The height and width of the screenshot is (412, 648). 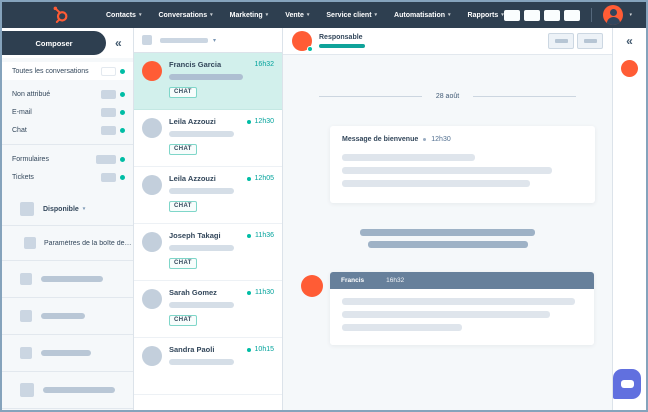 I want to click on filter-chat: Chat, so click(x=67, y=130).